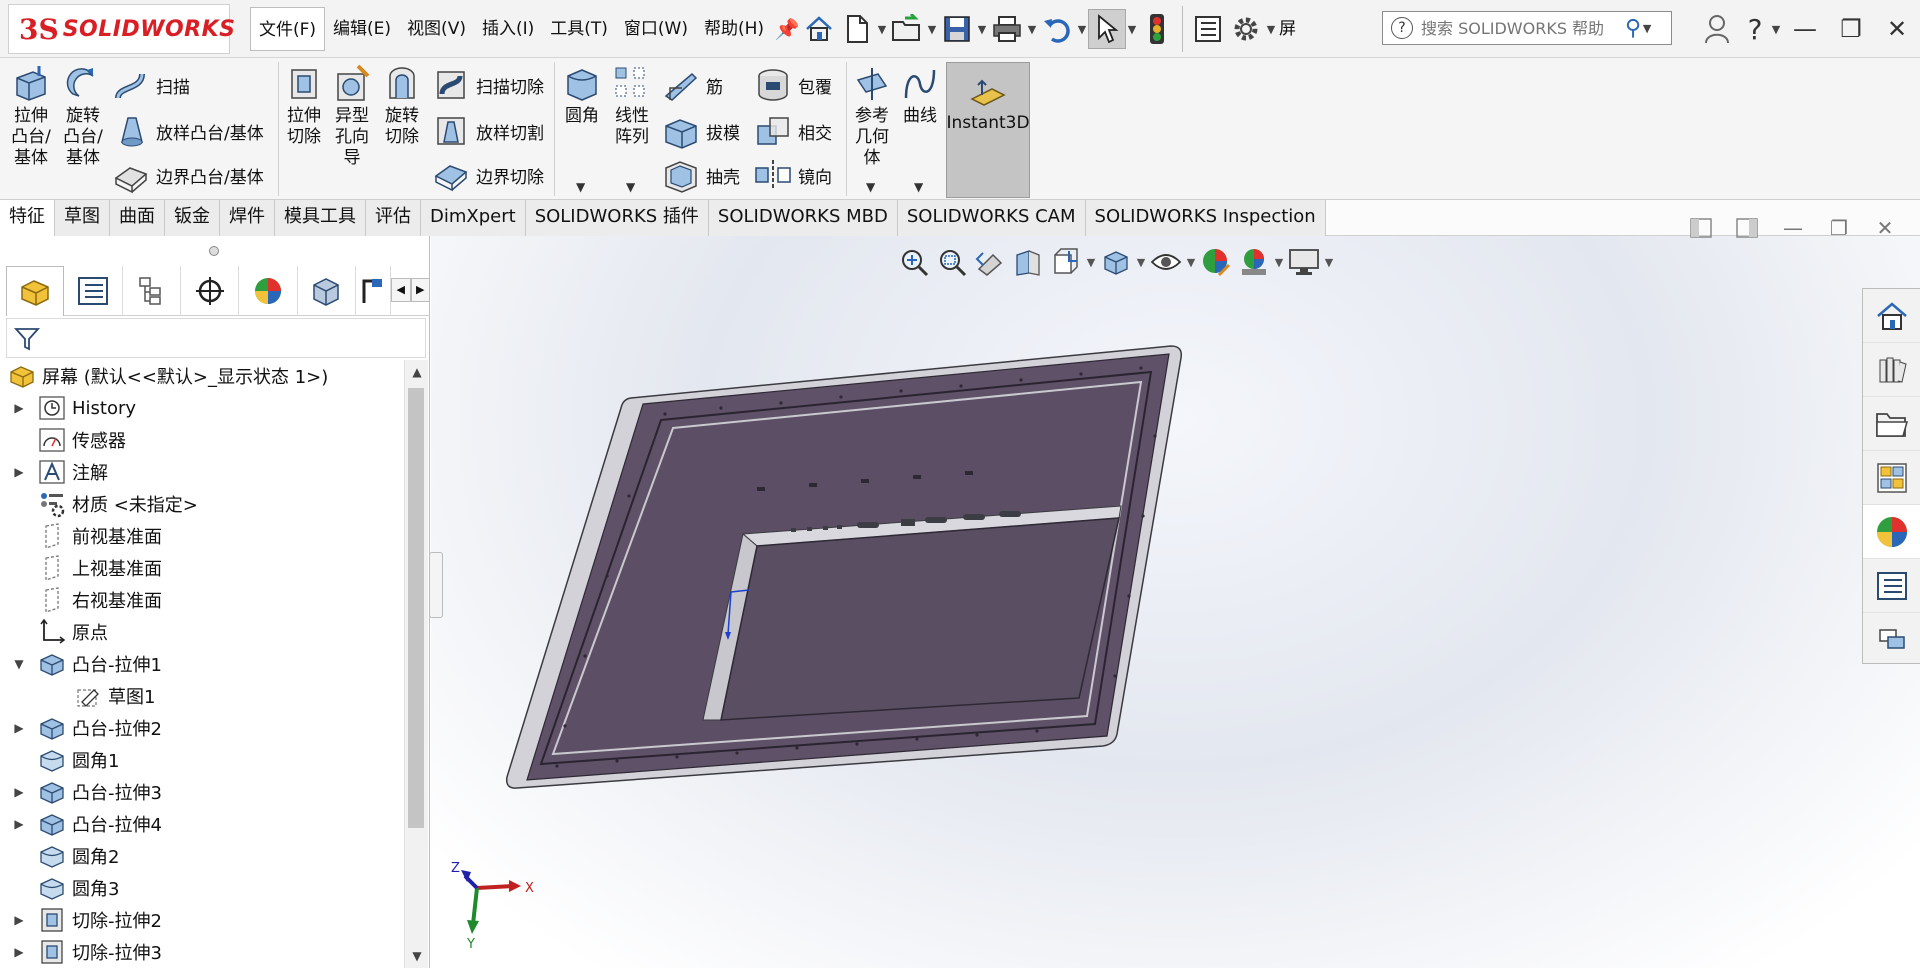  What do you see at coordinates (121, 29) in the screenshot?
I see `solidworks-logo: 3S SOLIDWORKS` at bounding box center [121, 29].